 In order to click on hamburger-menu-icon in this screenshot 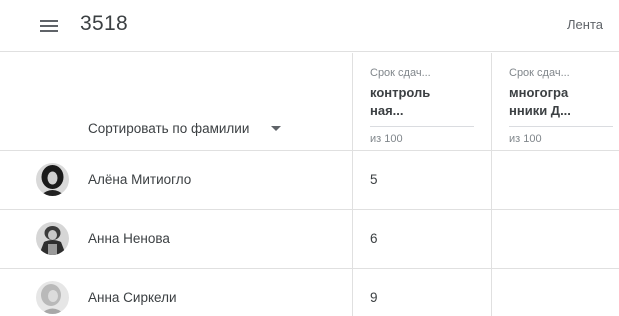, I will do `click(49, 26)`.